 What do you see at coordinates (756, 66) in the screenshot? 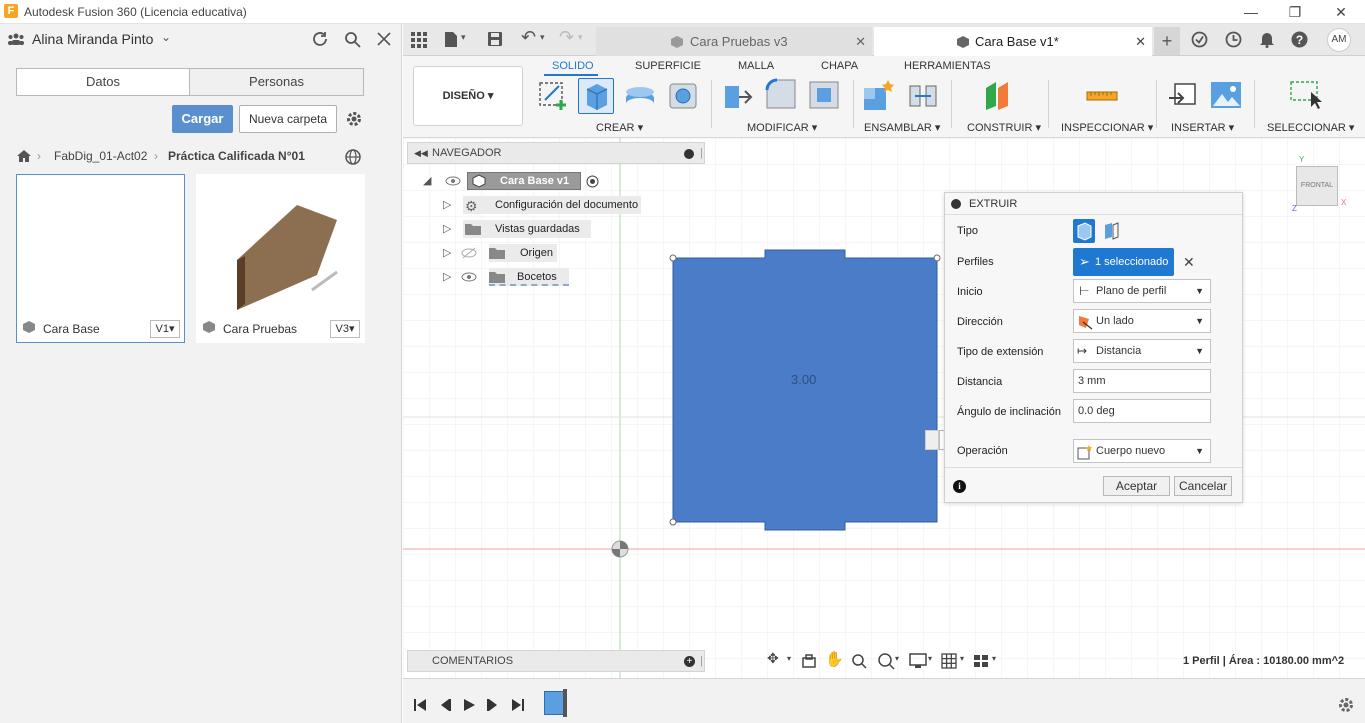
I see `ribbon-tab-malla: MALLA` at bounding box center [756, 66].